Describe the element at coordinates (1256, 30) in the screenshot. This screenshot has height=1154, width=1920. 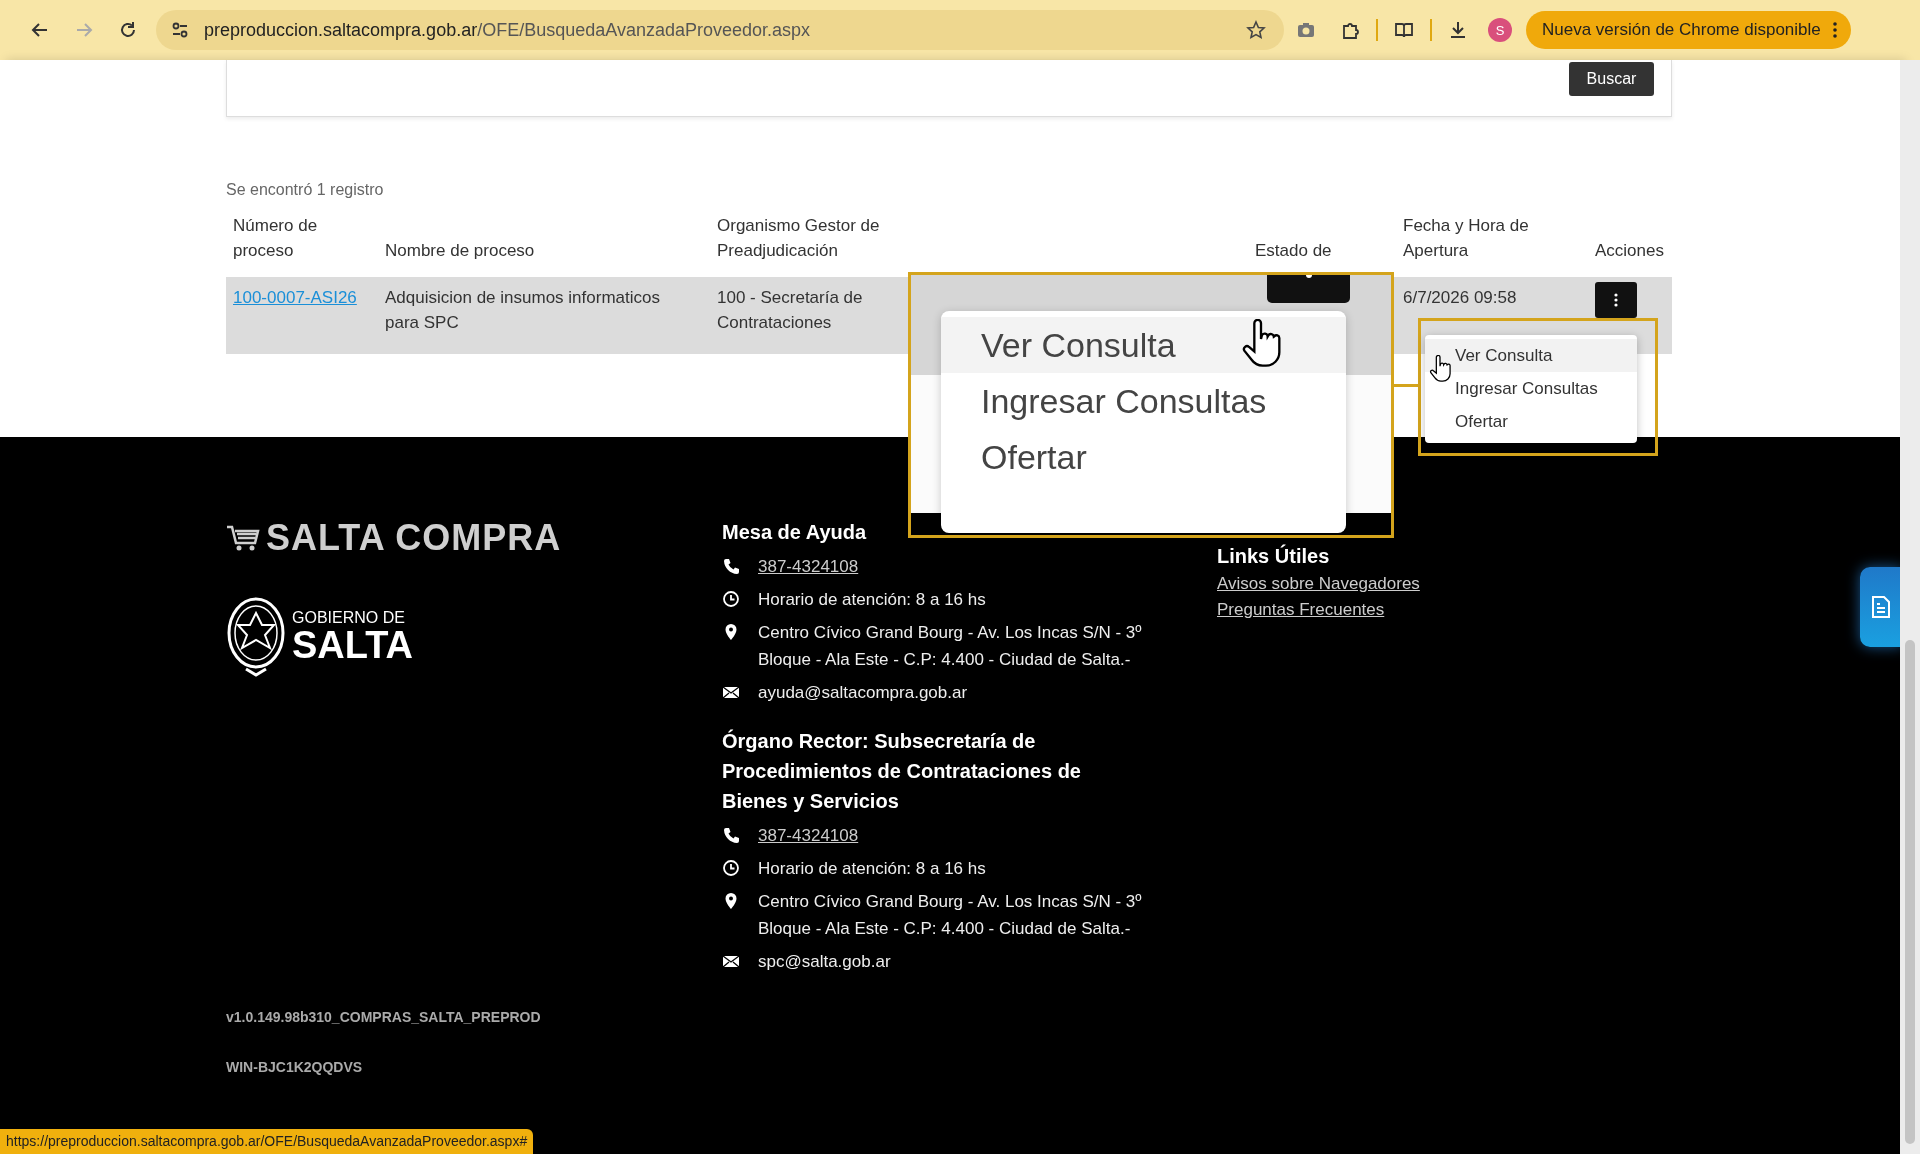
I see `bookmark-star-icon` at that location.